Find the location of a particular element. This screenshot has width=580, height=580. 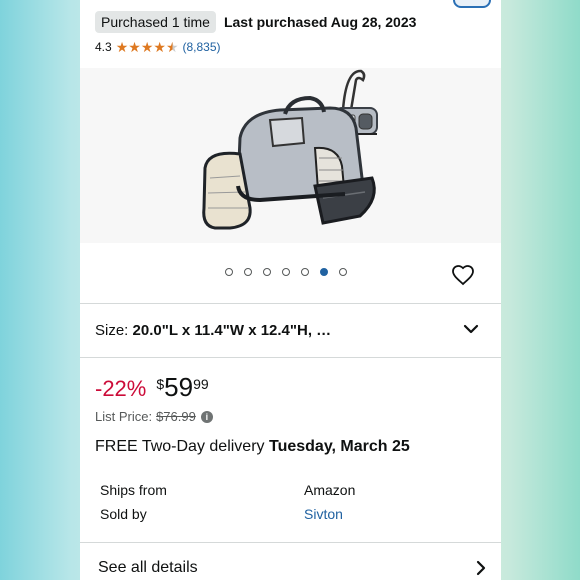

chevron-down-icon is located at coordinates (471, 329).